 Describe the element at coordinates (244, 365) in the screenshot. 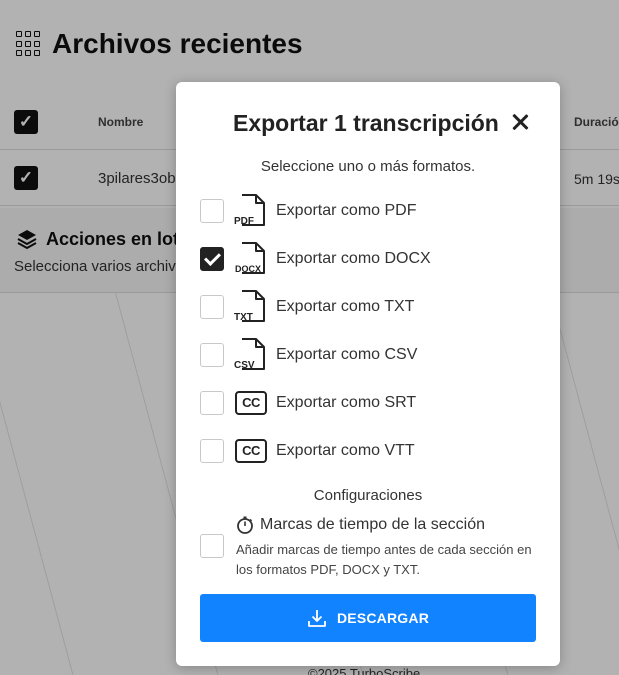

I see `csv-icon-text: CSV` at that location.